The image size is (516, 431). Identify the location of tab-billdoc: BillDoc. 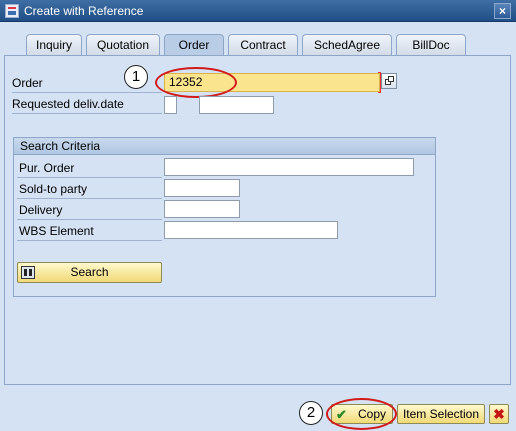
(431, 44).